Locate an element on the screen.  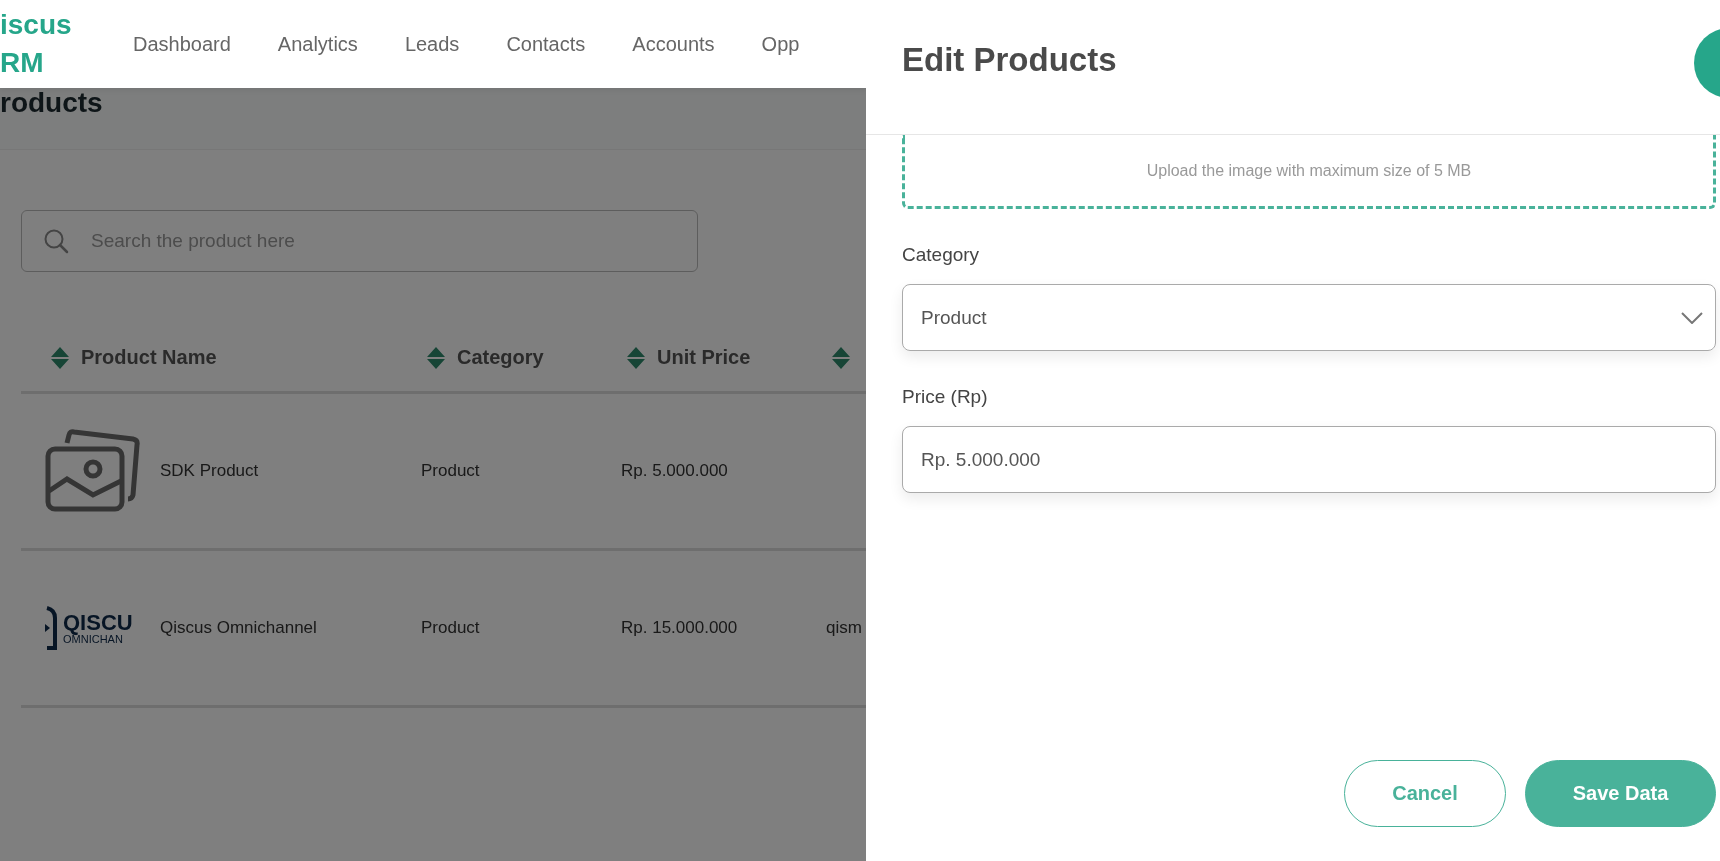
price-cell-text: Rp. 15.000.000 is located at coordinates (680, 628).